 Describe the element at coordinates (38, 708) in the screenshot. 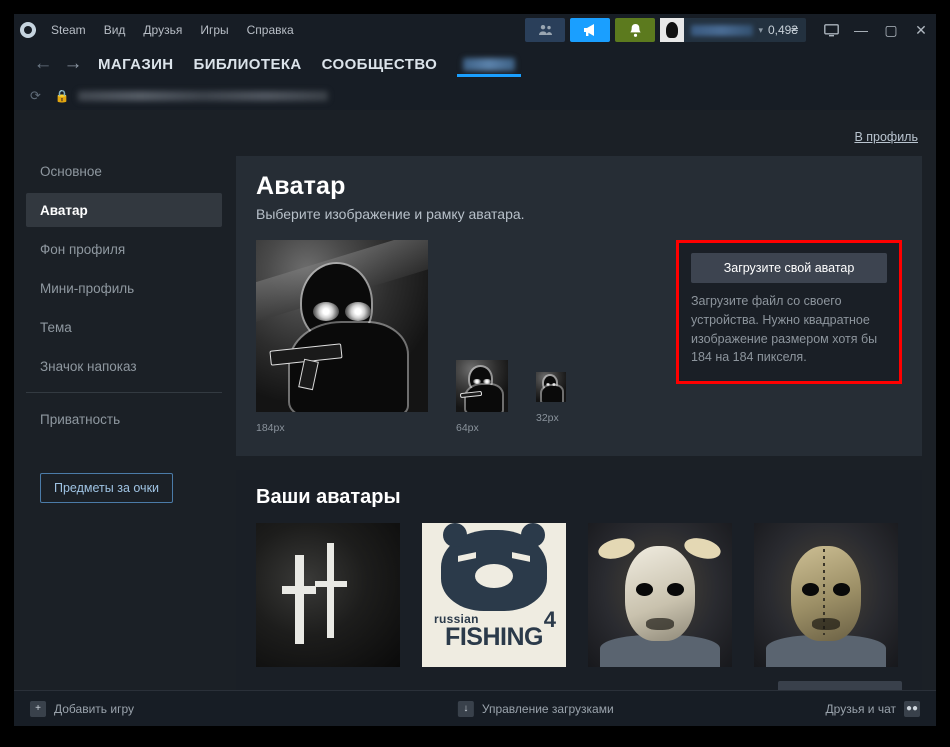

I see `plus-icon: +` at that location.